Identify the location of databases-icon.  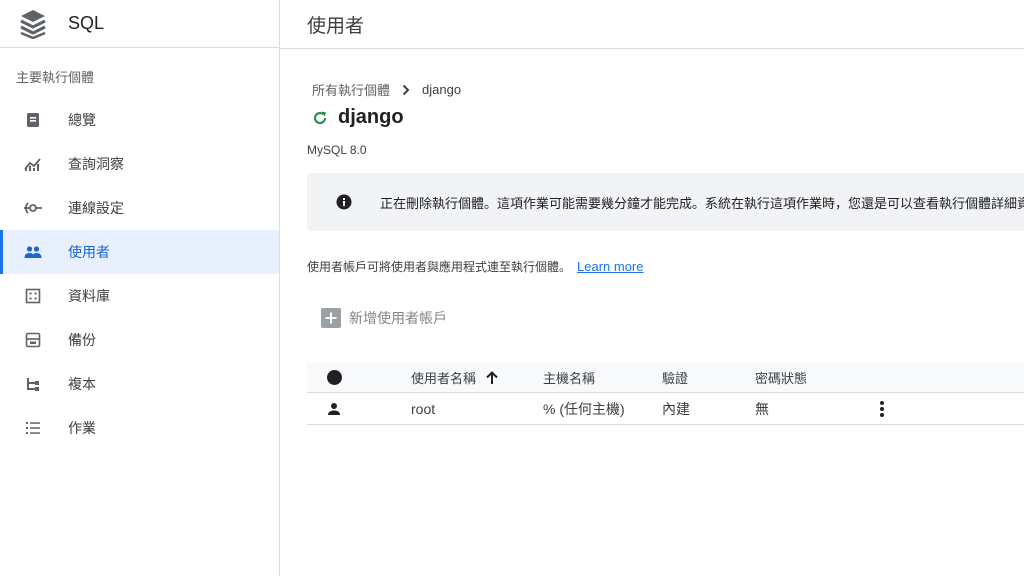
(33, 296).